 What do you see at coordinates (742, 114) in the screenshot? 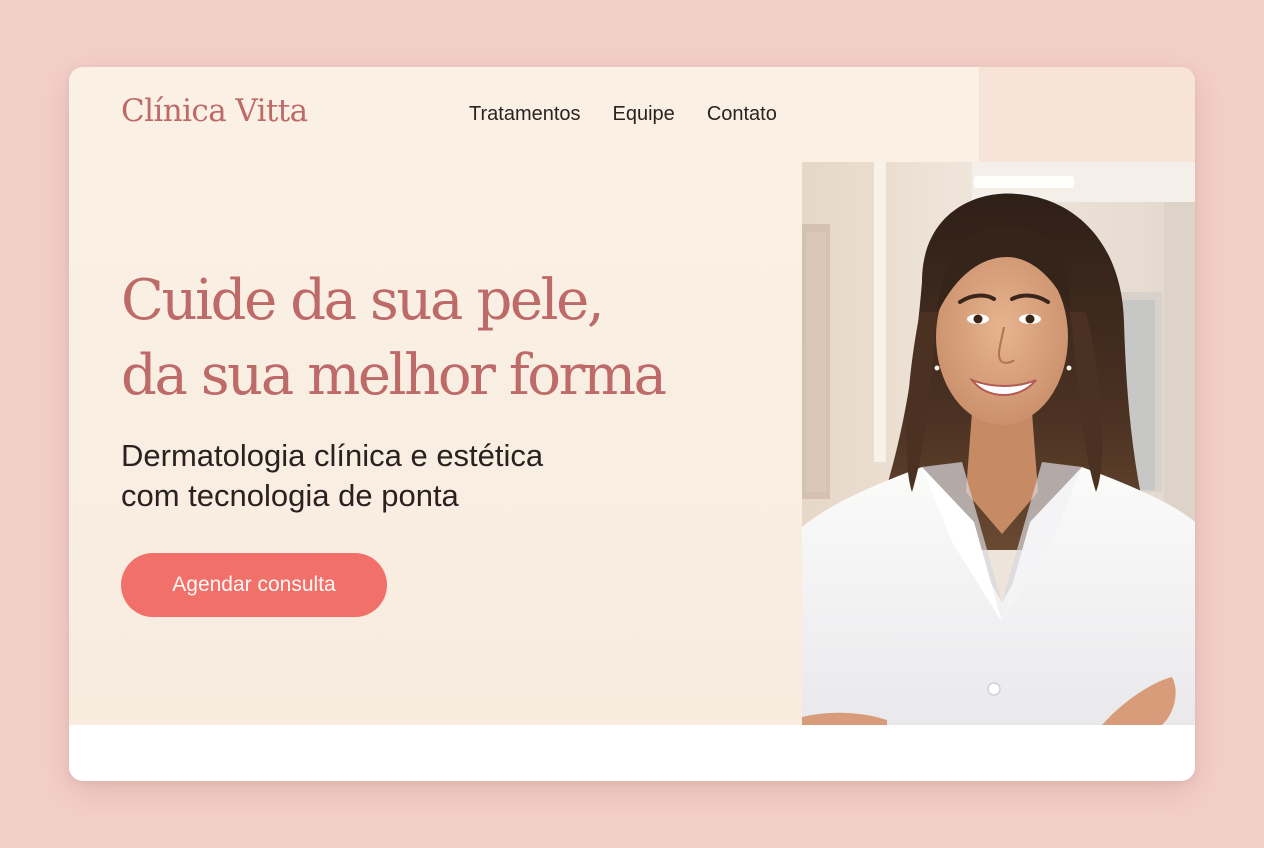
I see `nav-link-contato: Contato` at bounding box center [742, 114].